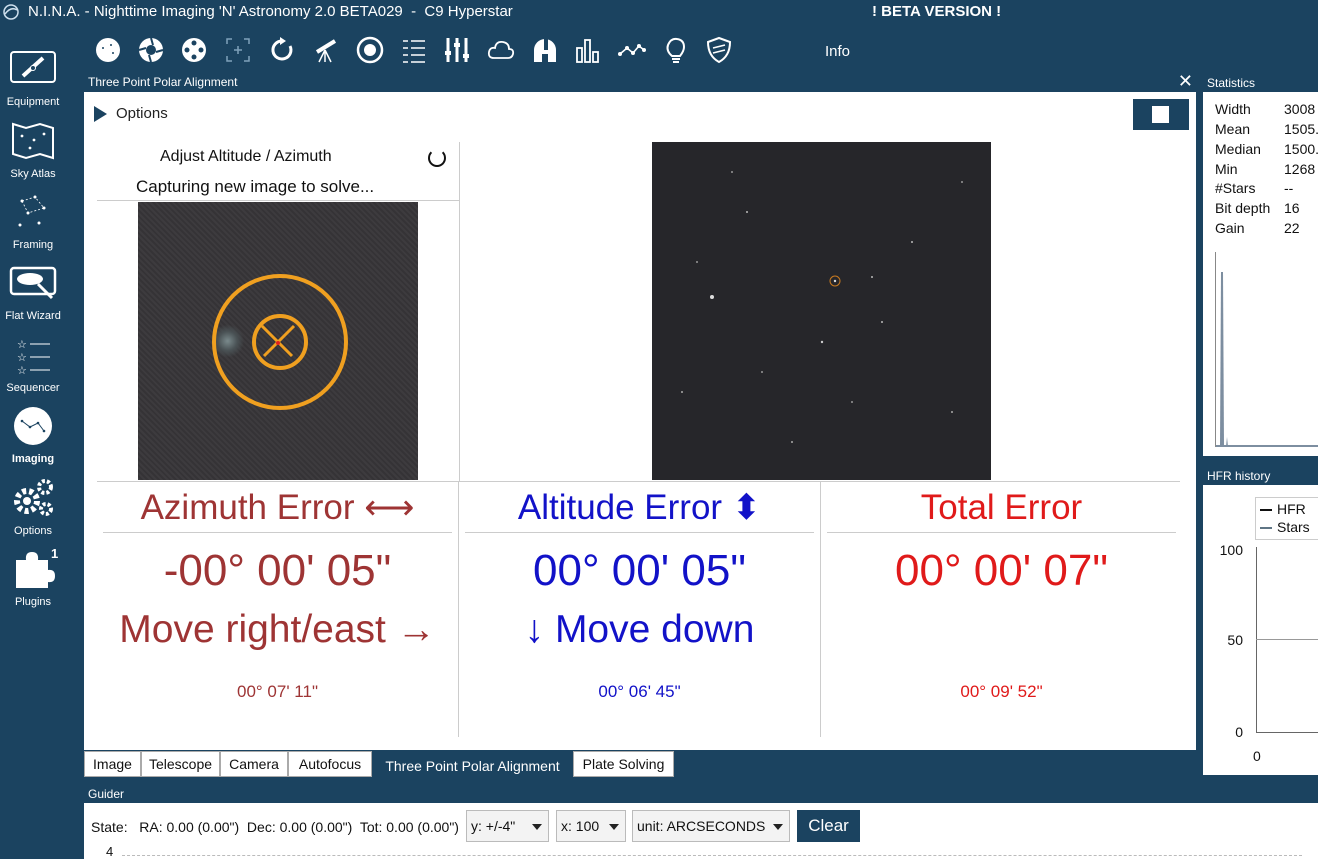  I want to click on nav-sky-atlas: Sky Atlas, so click(33, 155).